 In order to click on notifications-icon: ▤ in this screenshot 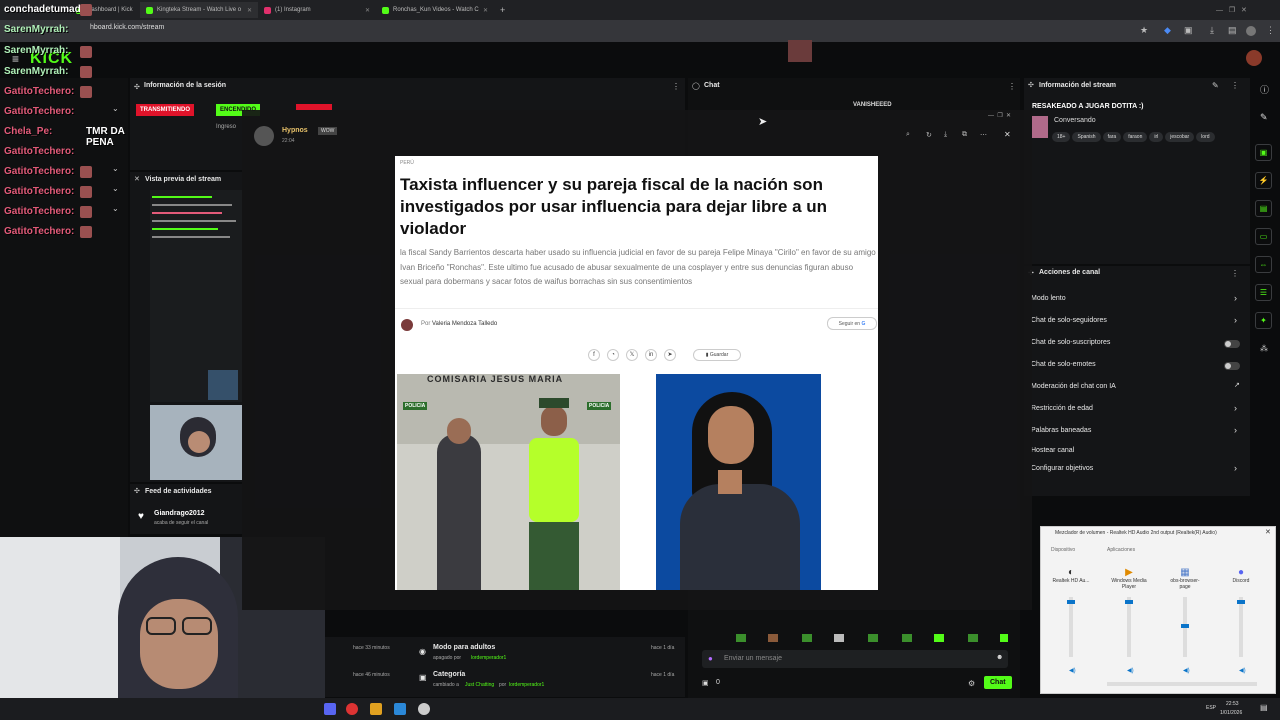, I will do `click(1264, 707)`.